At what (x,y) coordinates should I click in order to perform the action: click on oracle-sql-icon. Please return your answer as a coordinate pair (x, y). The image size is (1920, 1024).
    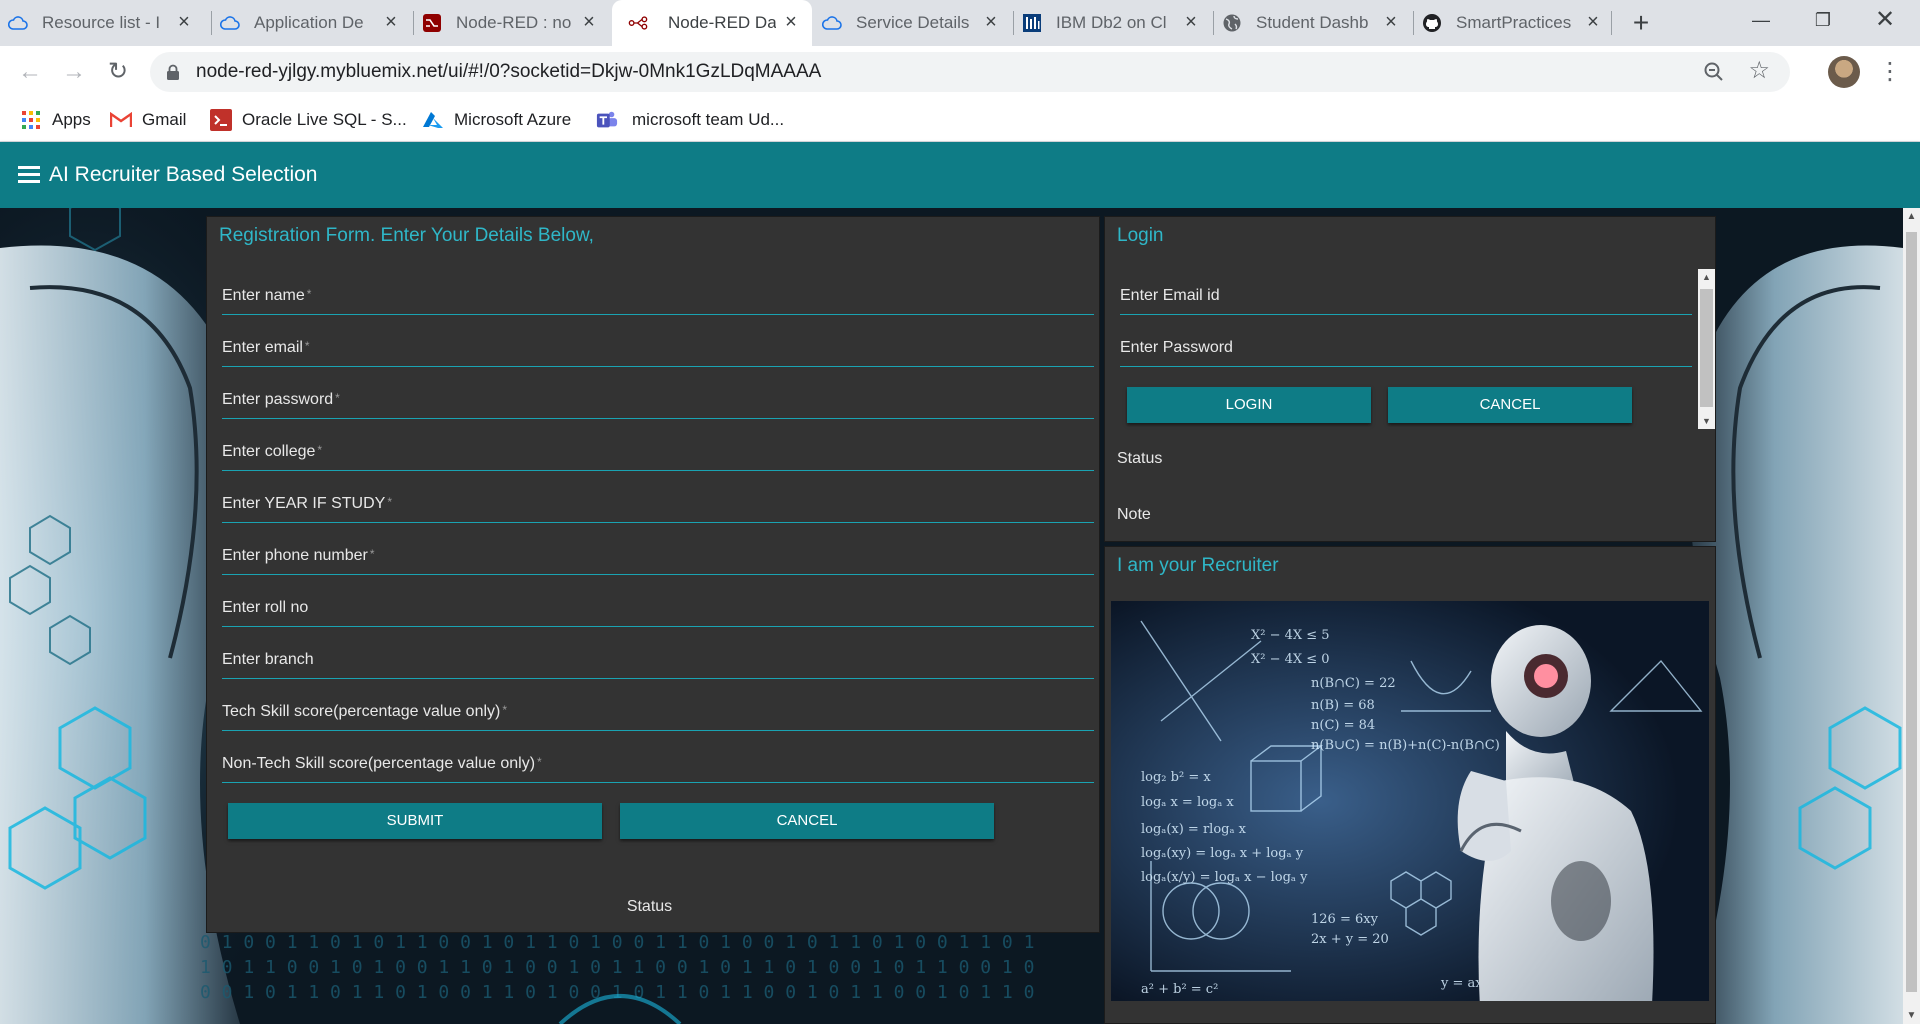
    Looking at the image, I should click on (221, 120).